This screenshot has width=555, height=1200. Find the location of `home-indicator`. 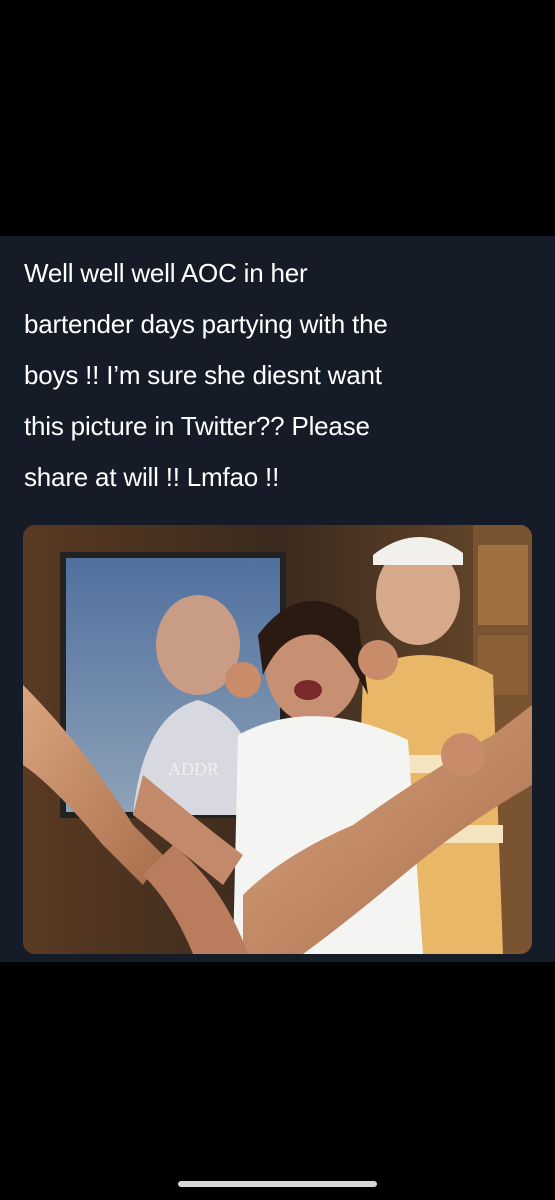

home-indicator is located at coordinates (277, 1184).